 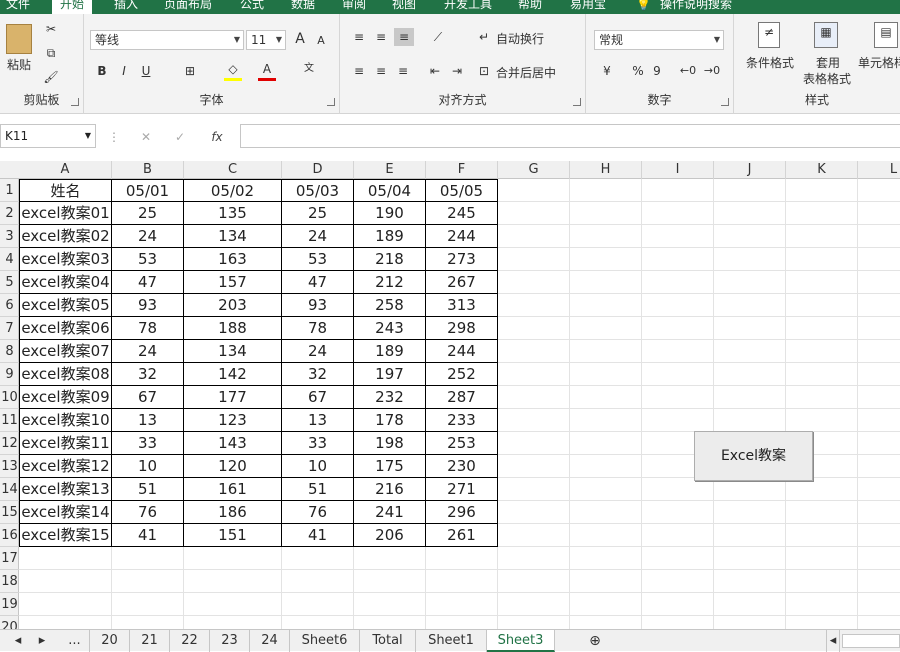 I want to click on row-header: 2, so click(x=9, y=213).